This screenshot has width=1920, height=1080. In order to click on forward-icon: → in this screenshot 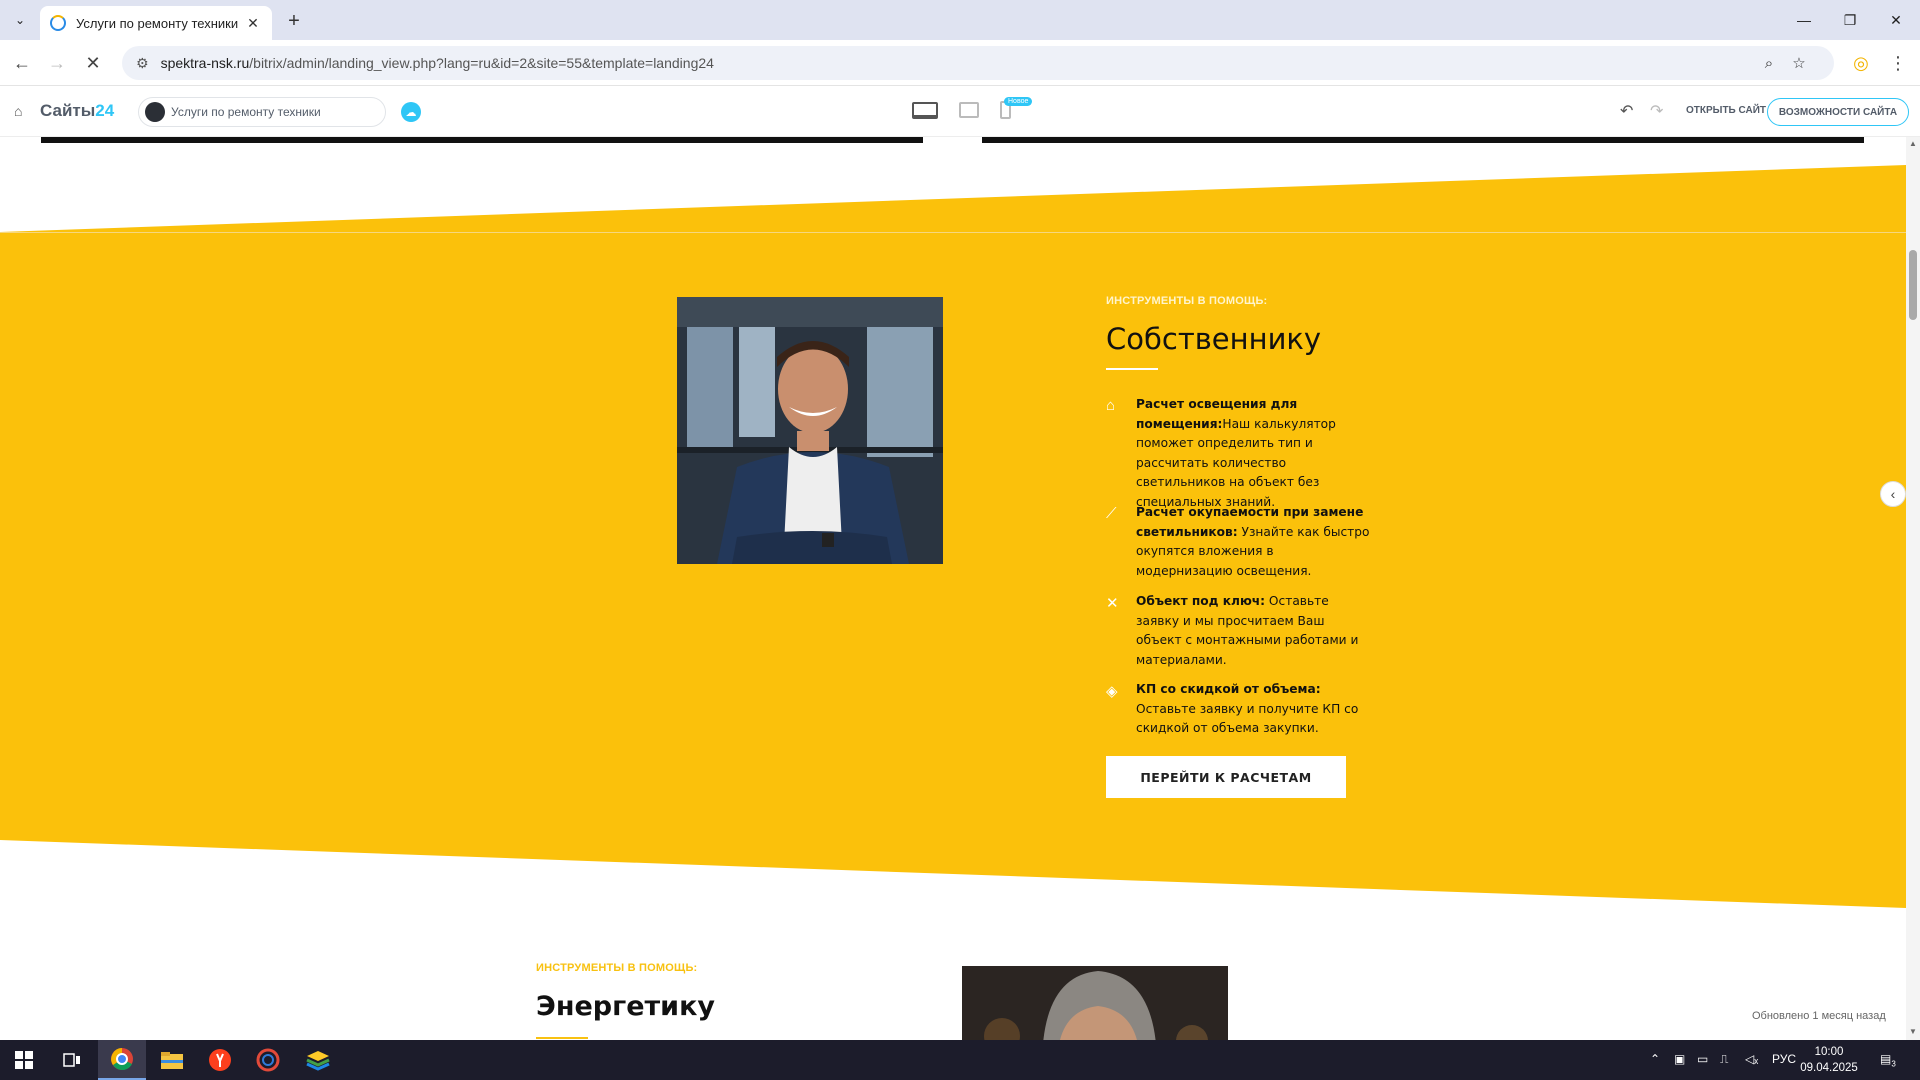, I will do `click(57, 63)`.